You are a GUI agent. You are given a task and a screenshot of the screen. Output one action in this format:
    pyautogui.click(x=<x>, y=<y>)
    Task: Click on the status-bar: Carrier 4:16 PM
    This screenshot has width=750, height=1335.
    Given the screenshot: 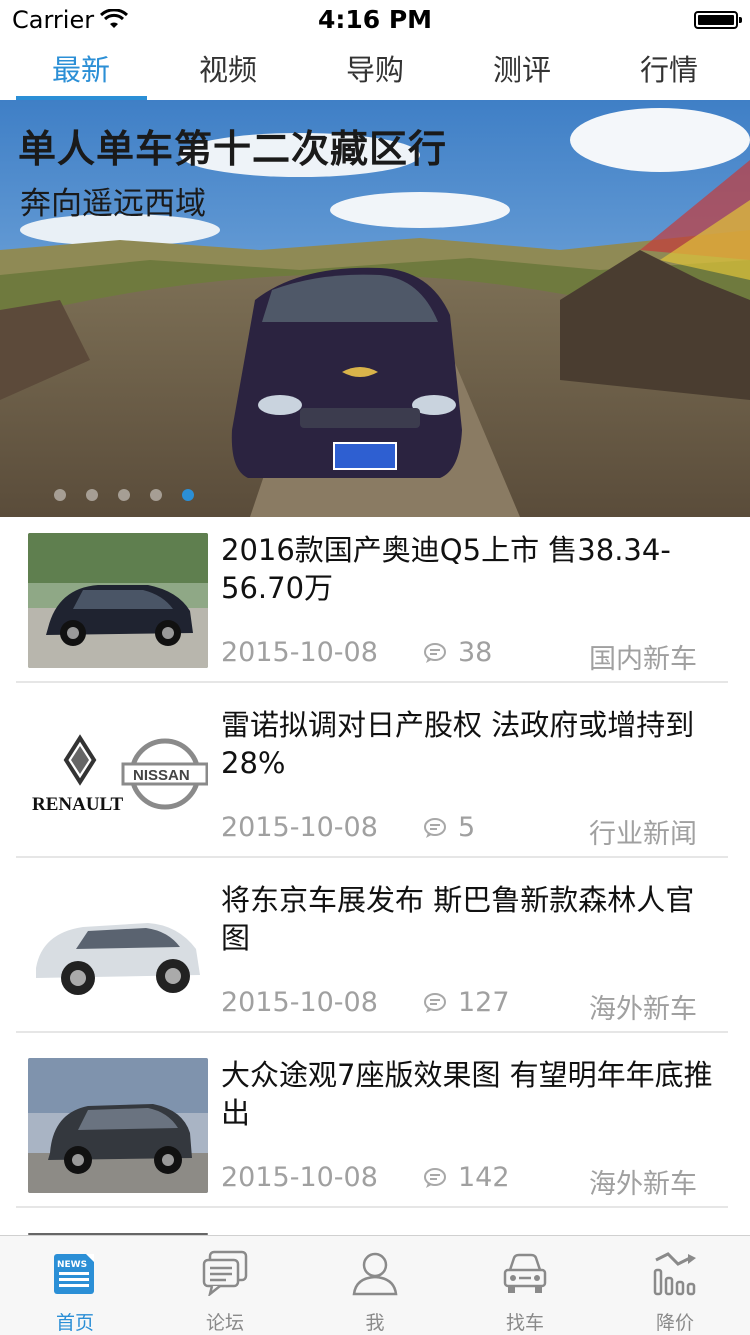 What is the action you would take?
    pyautogui.click(x=375, y=20)
    